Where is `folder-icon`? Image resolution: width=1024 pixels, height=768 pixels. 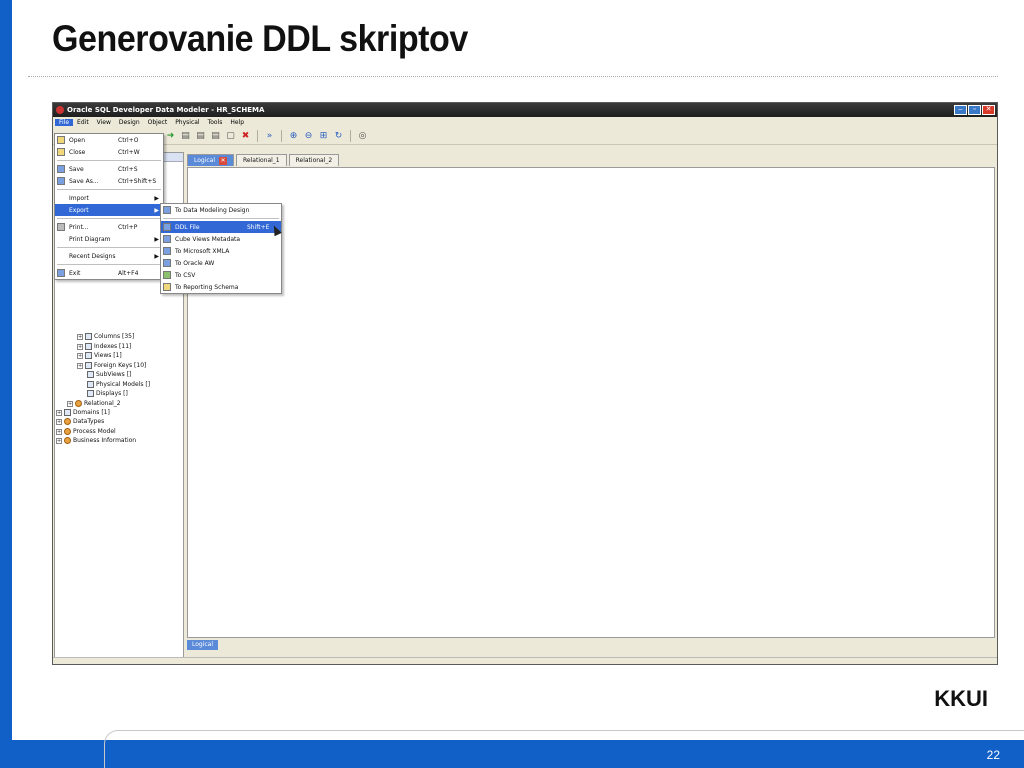 folder-icon is located at coordinates (61, 152).